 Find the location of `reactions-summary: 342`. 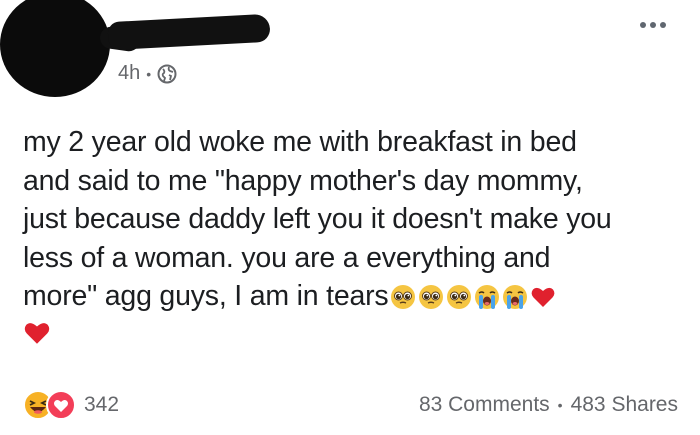

reactions-summary: 342 is located at coordinates (71, 405).